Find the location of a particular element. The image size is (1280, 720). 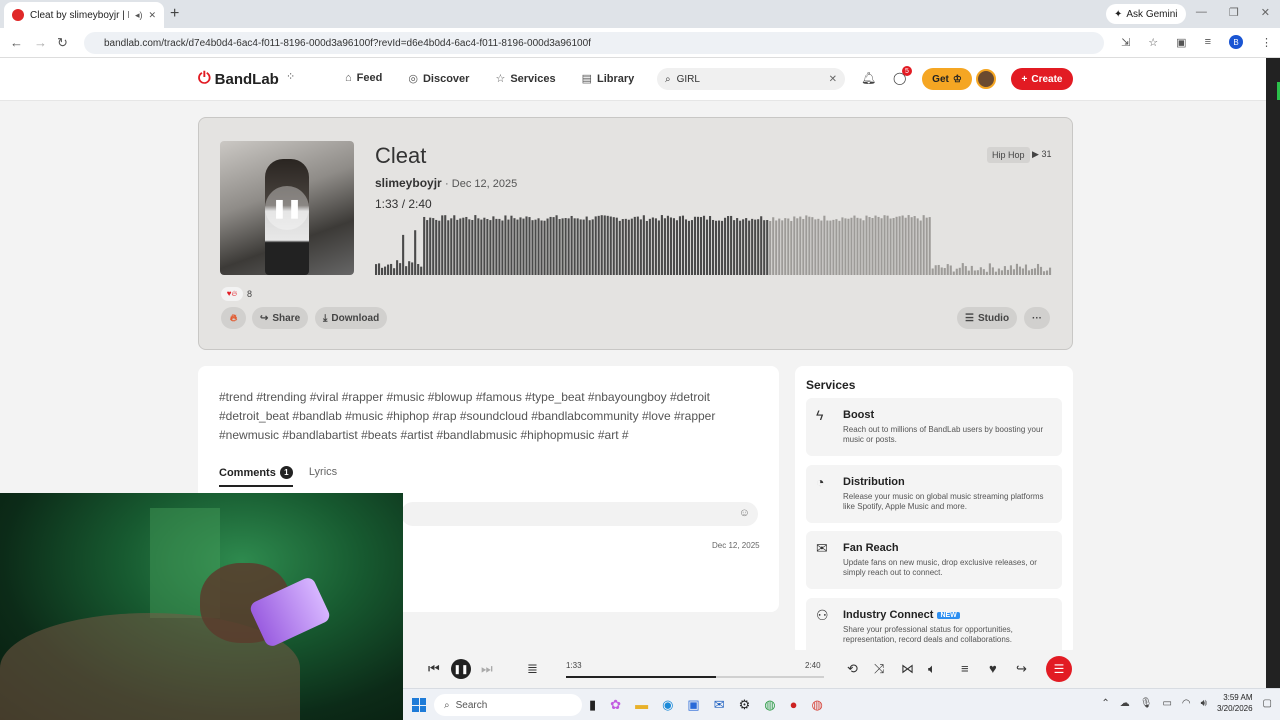

onedrive-icon: ☁ is located at coordinates (1125, 703).